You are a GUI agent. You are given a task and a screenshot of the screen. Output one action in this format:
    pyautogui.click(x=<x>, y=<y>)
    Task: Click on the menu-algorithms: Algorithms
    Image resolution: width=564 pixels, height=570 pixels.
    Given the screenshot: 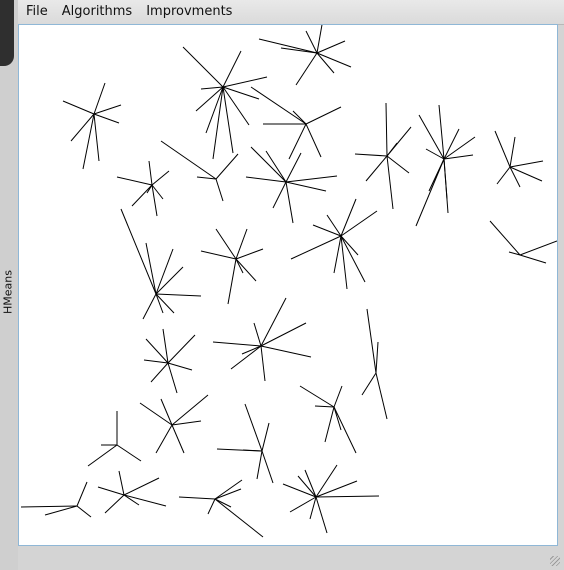 What is the action you would take?
    pyautogui.click(x=97, y=12)
    